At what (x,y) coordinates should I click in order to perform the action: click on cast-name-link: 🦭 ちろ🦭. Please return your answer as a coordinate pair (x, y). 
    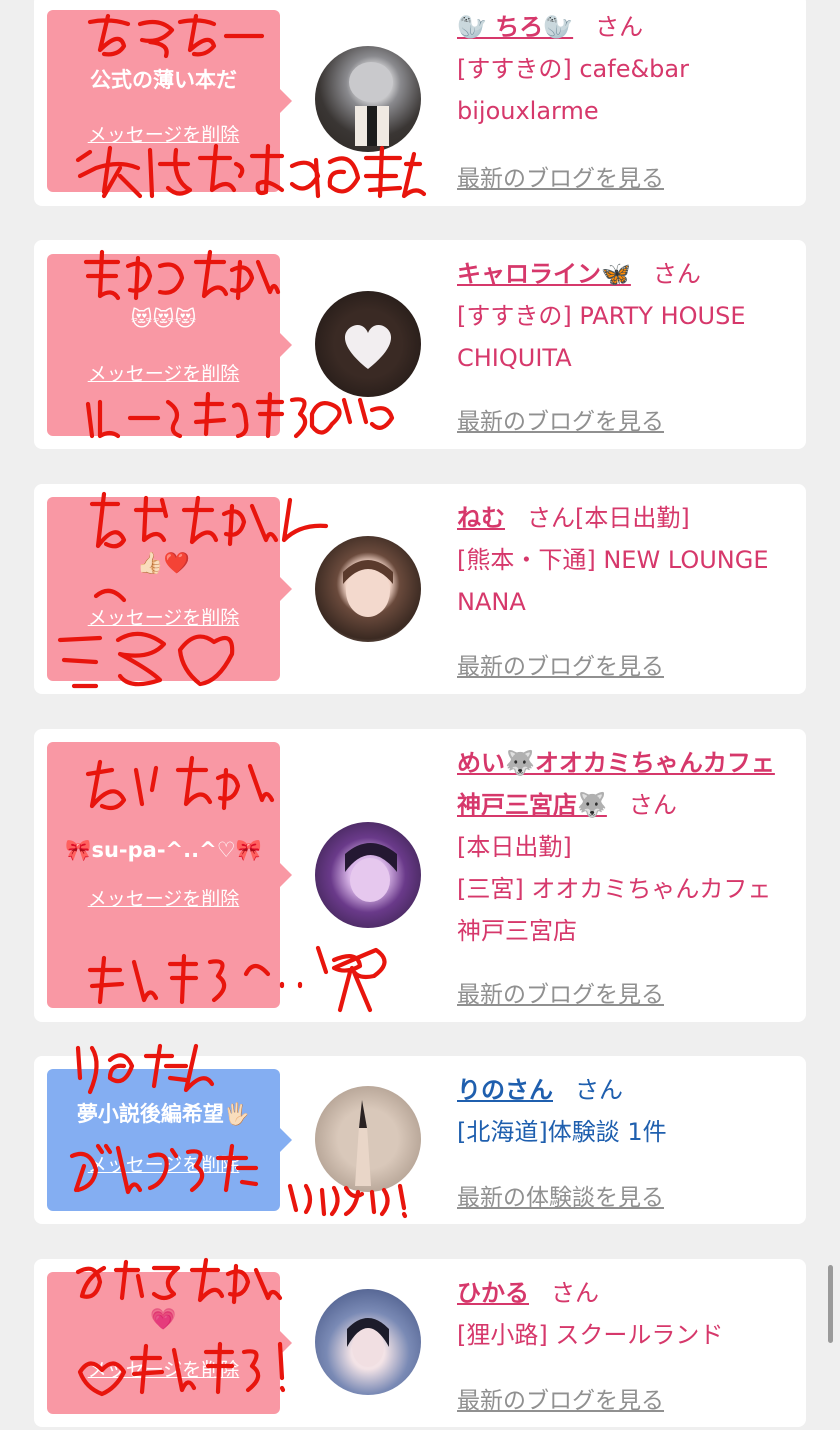
    Looking at the image, I should click on (515, 27).